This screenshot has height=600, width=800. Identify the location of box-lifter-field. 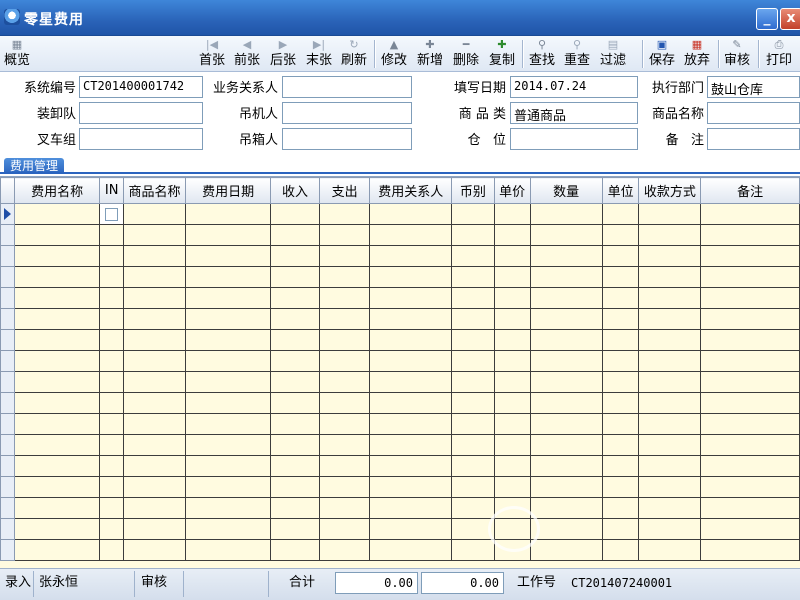
(347, 139).